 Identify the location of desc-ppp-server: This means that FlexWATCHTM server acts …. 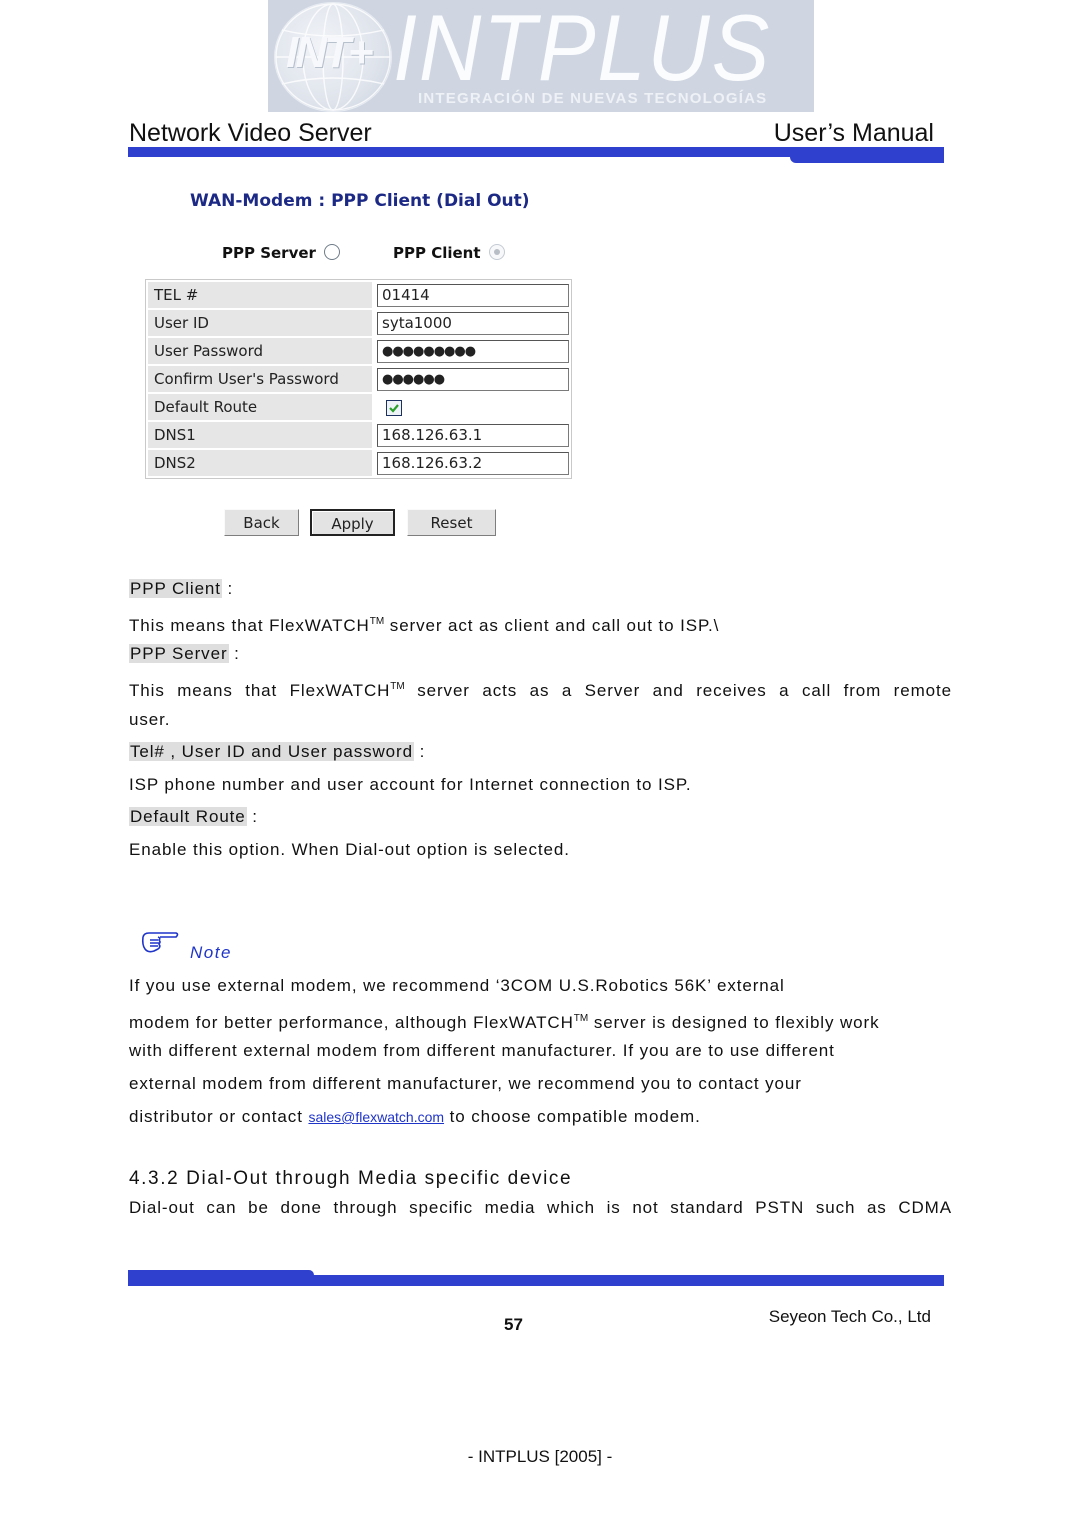
(540, 690).